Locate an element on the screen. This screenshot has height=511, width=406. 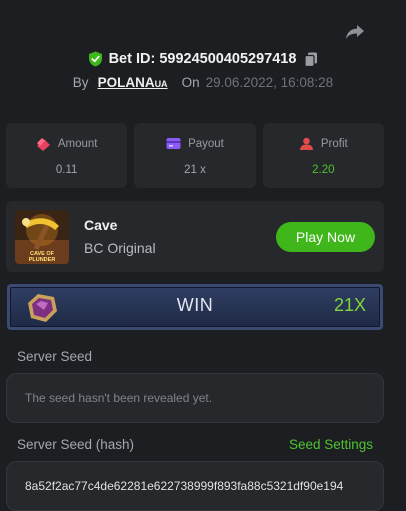
result-banner: WIN 21X is located at coordinates (195, 307).